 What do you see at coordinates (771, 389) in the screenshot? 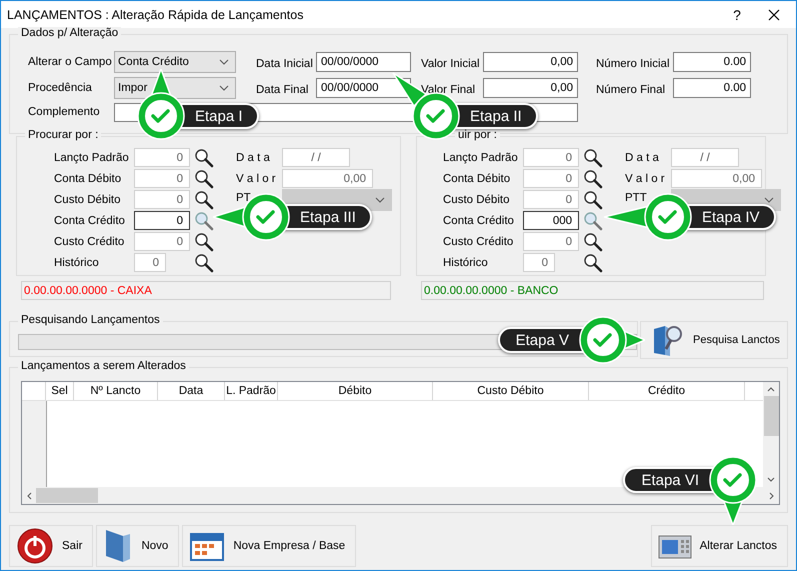
I see `scroll-up-icon` at bounding box center [771, 389].